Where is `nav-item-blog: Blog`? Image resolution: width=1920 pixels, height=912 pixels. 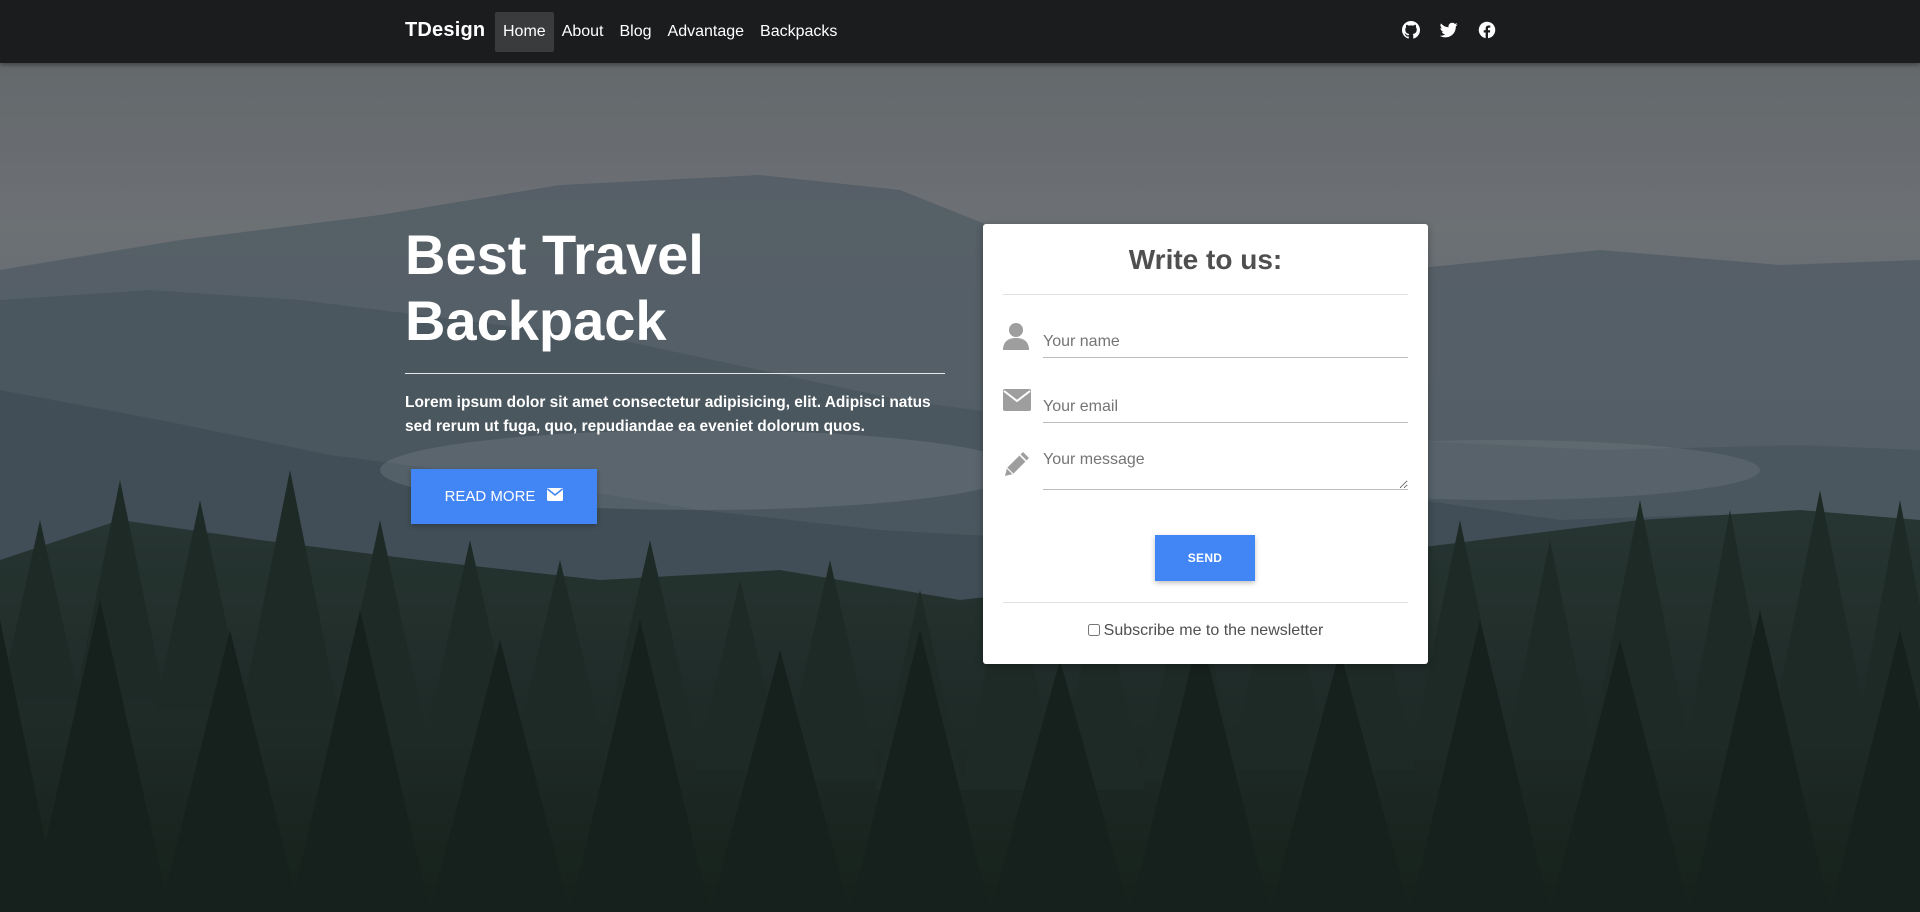
nav-item-blog: Blog is located at coordinates (636, 32).